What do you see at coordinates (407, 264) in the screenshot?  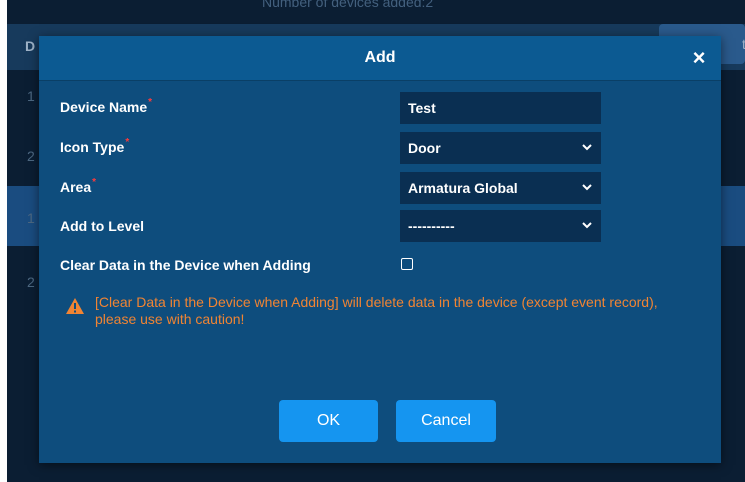 I see `clear-data-checkbox` at bounding box center [407, 264].